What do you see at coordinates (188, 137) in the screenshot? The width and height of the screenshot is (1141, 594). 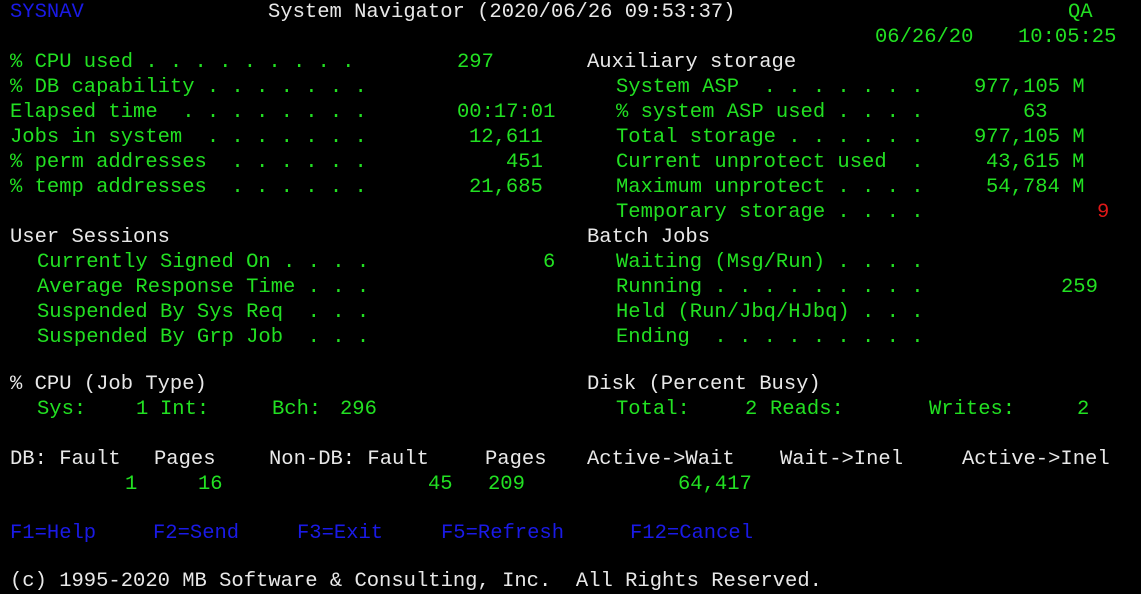 I see `stat-label: Jobs in system . . . . . . .` at bounding box center [188, 137].